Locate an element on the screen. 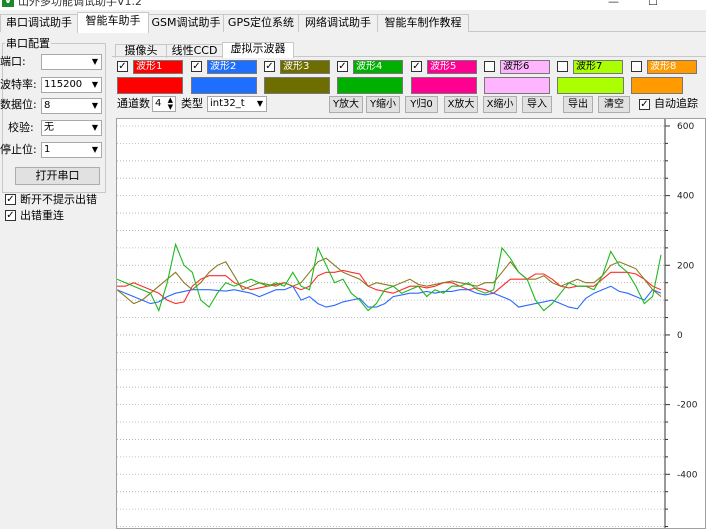 Image resolution: width=706 pixels, height=529 pixels. tab-linear-ccd: 线性CCD is located at coordinates (194, 51).